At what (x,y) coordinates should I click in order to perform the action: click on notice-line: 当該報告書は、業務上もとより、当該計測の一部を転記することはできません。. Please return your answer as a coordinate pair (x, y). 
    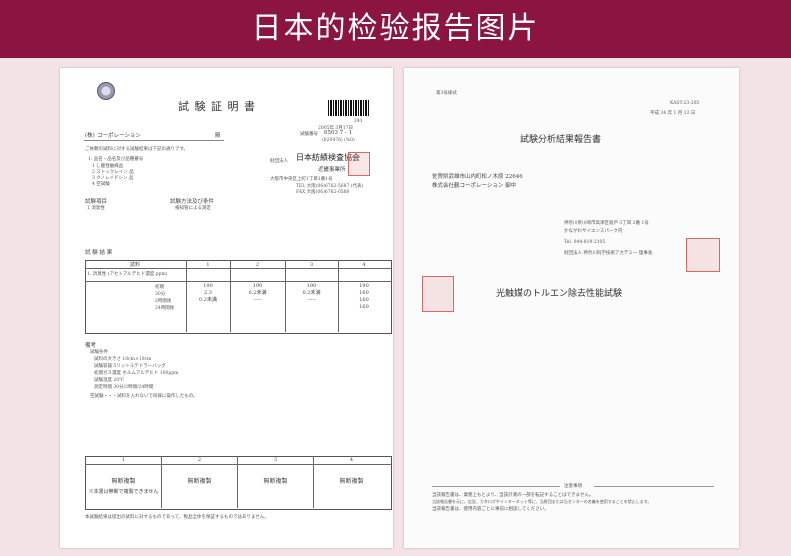
    Looking at the image, I should click on (513, 495).